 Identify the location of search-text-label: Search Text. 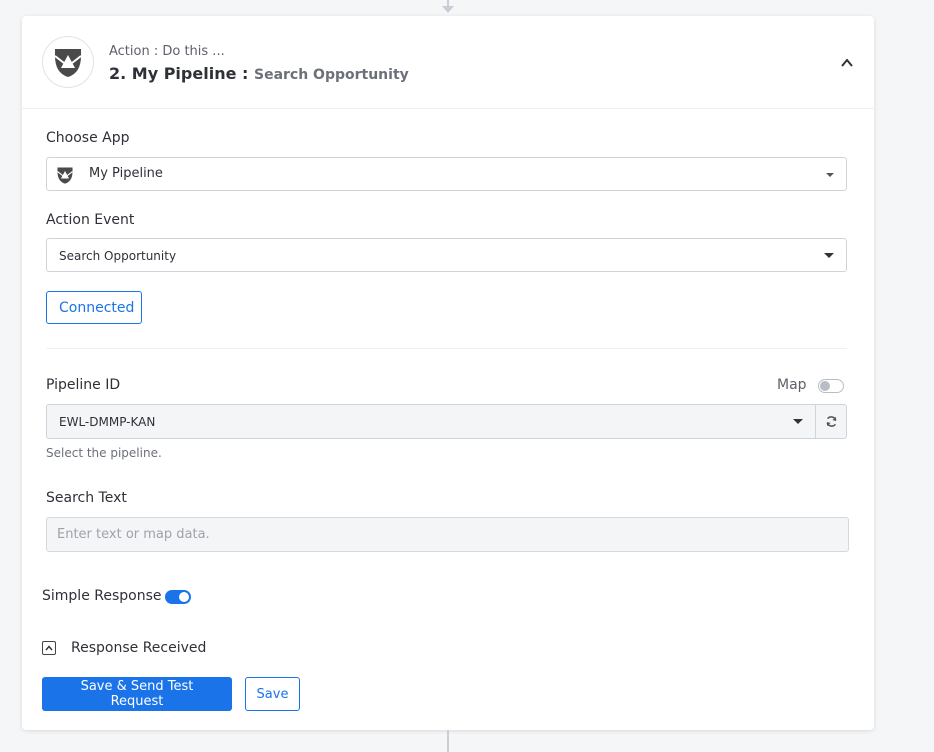
(86, 498).